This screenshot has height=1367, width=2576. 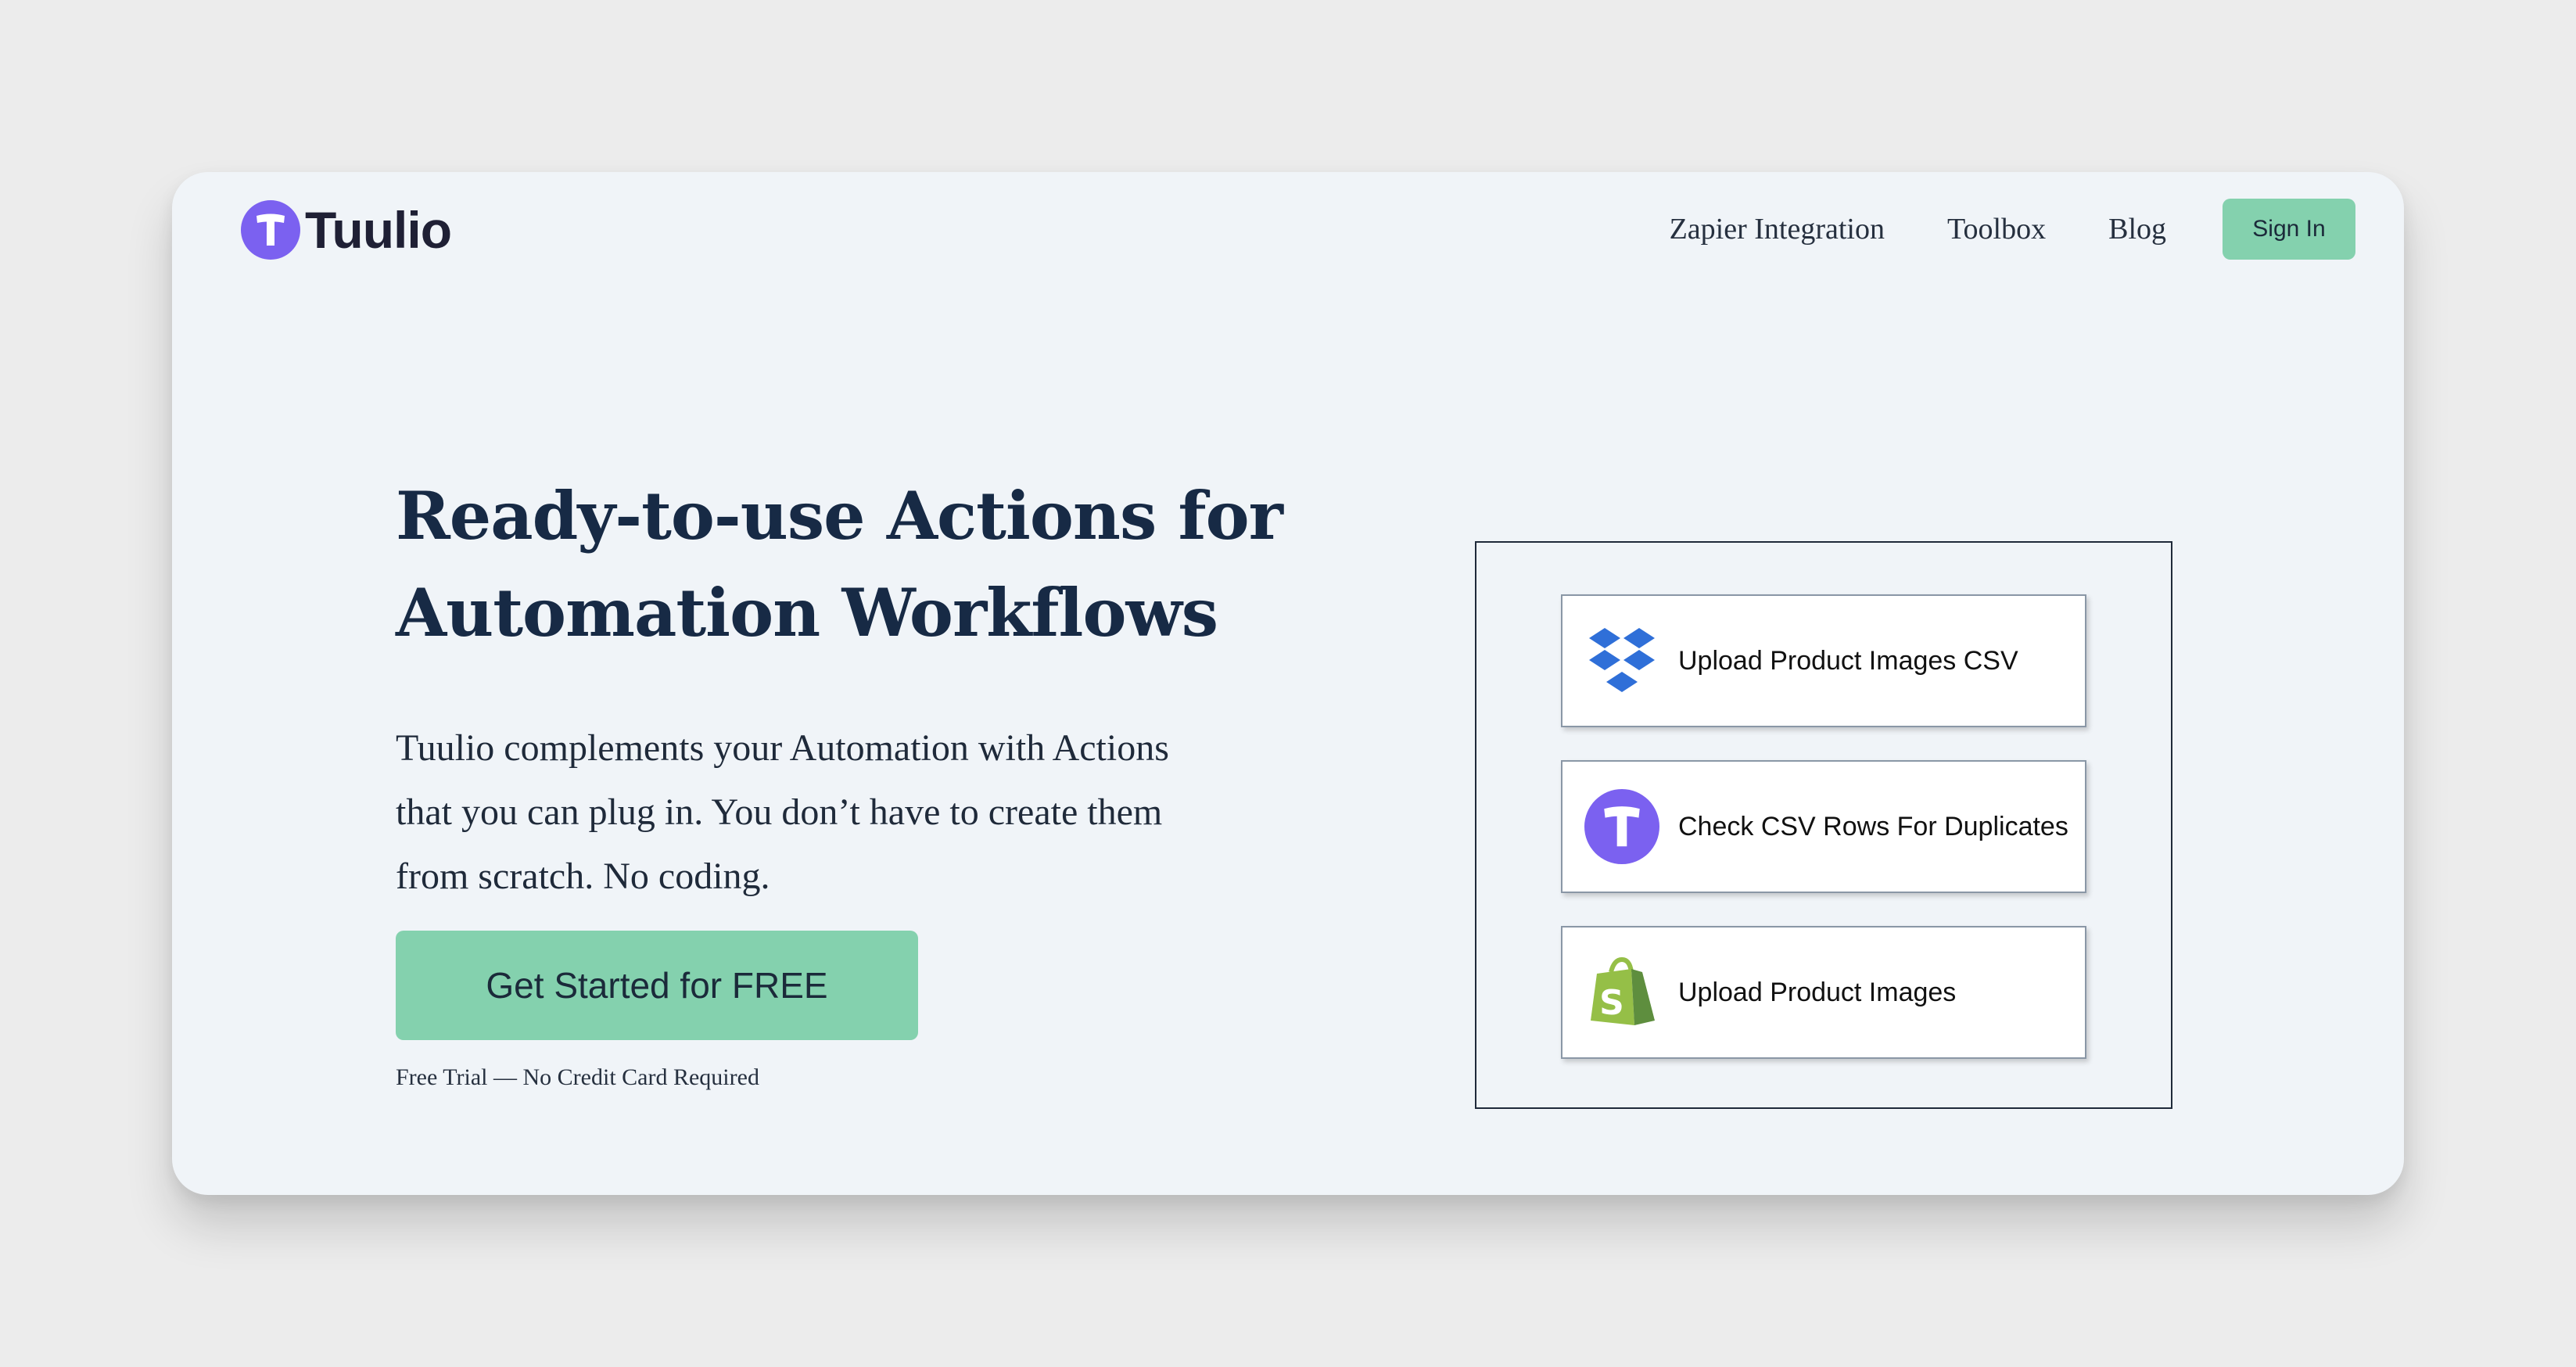 I want to click on svg-text: S, so click(x=1611, y=1003).